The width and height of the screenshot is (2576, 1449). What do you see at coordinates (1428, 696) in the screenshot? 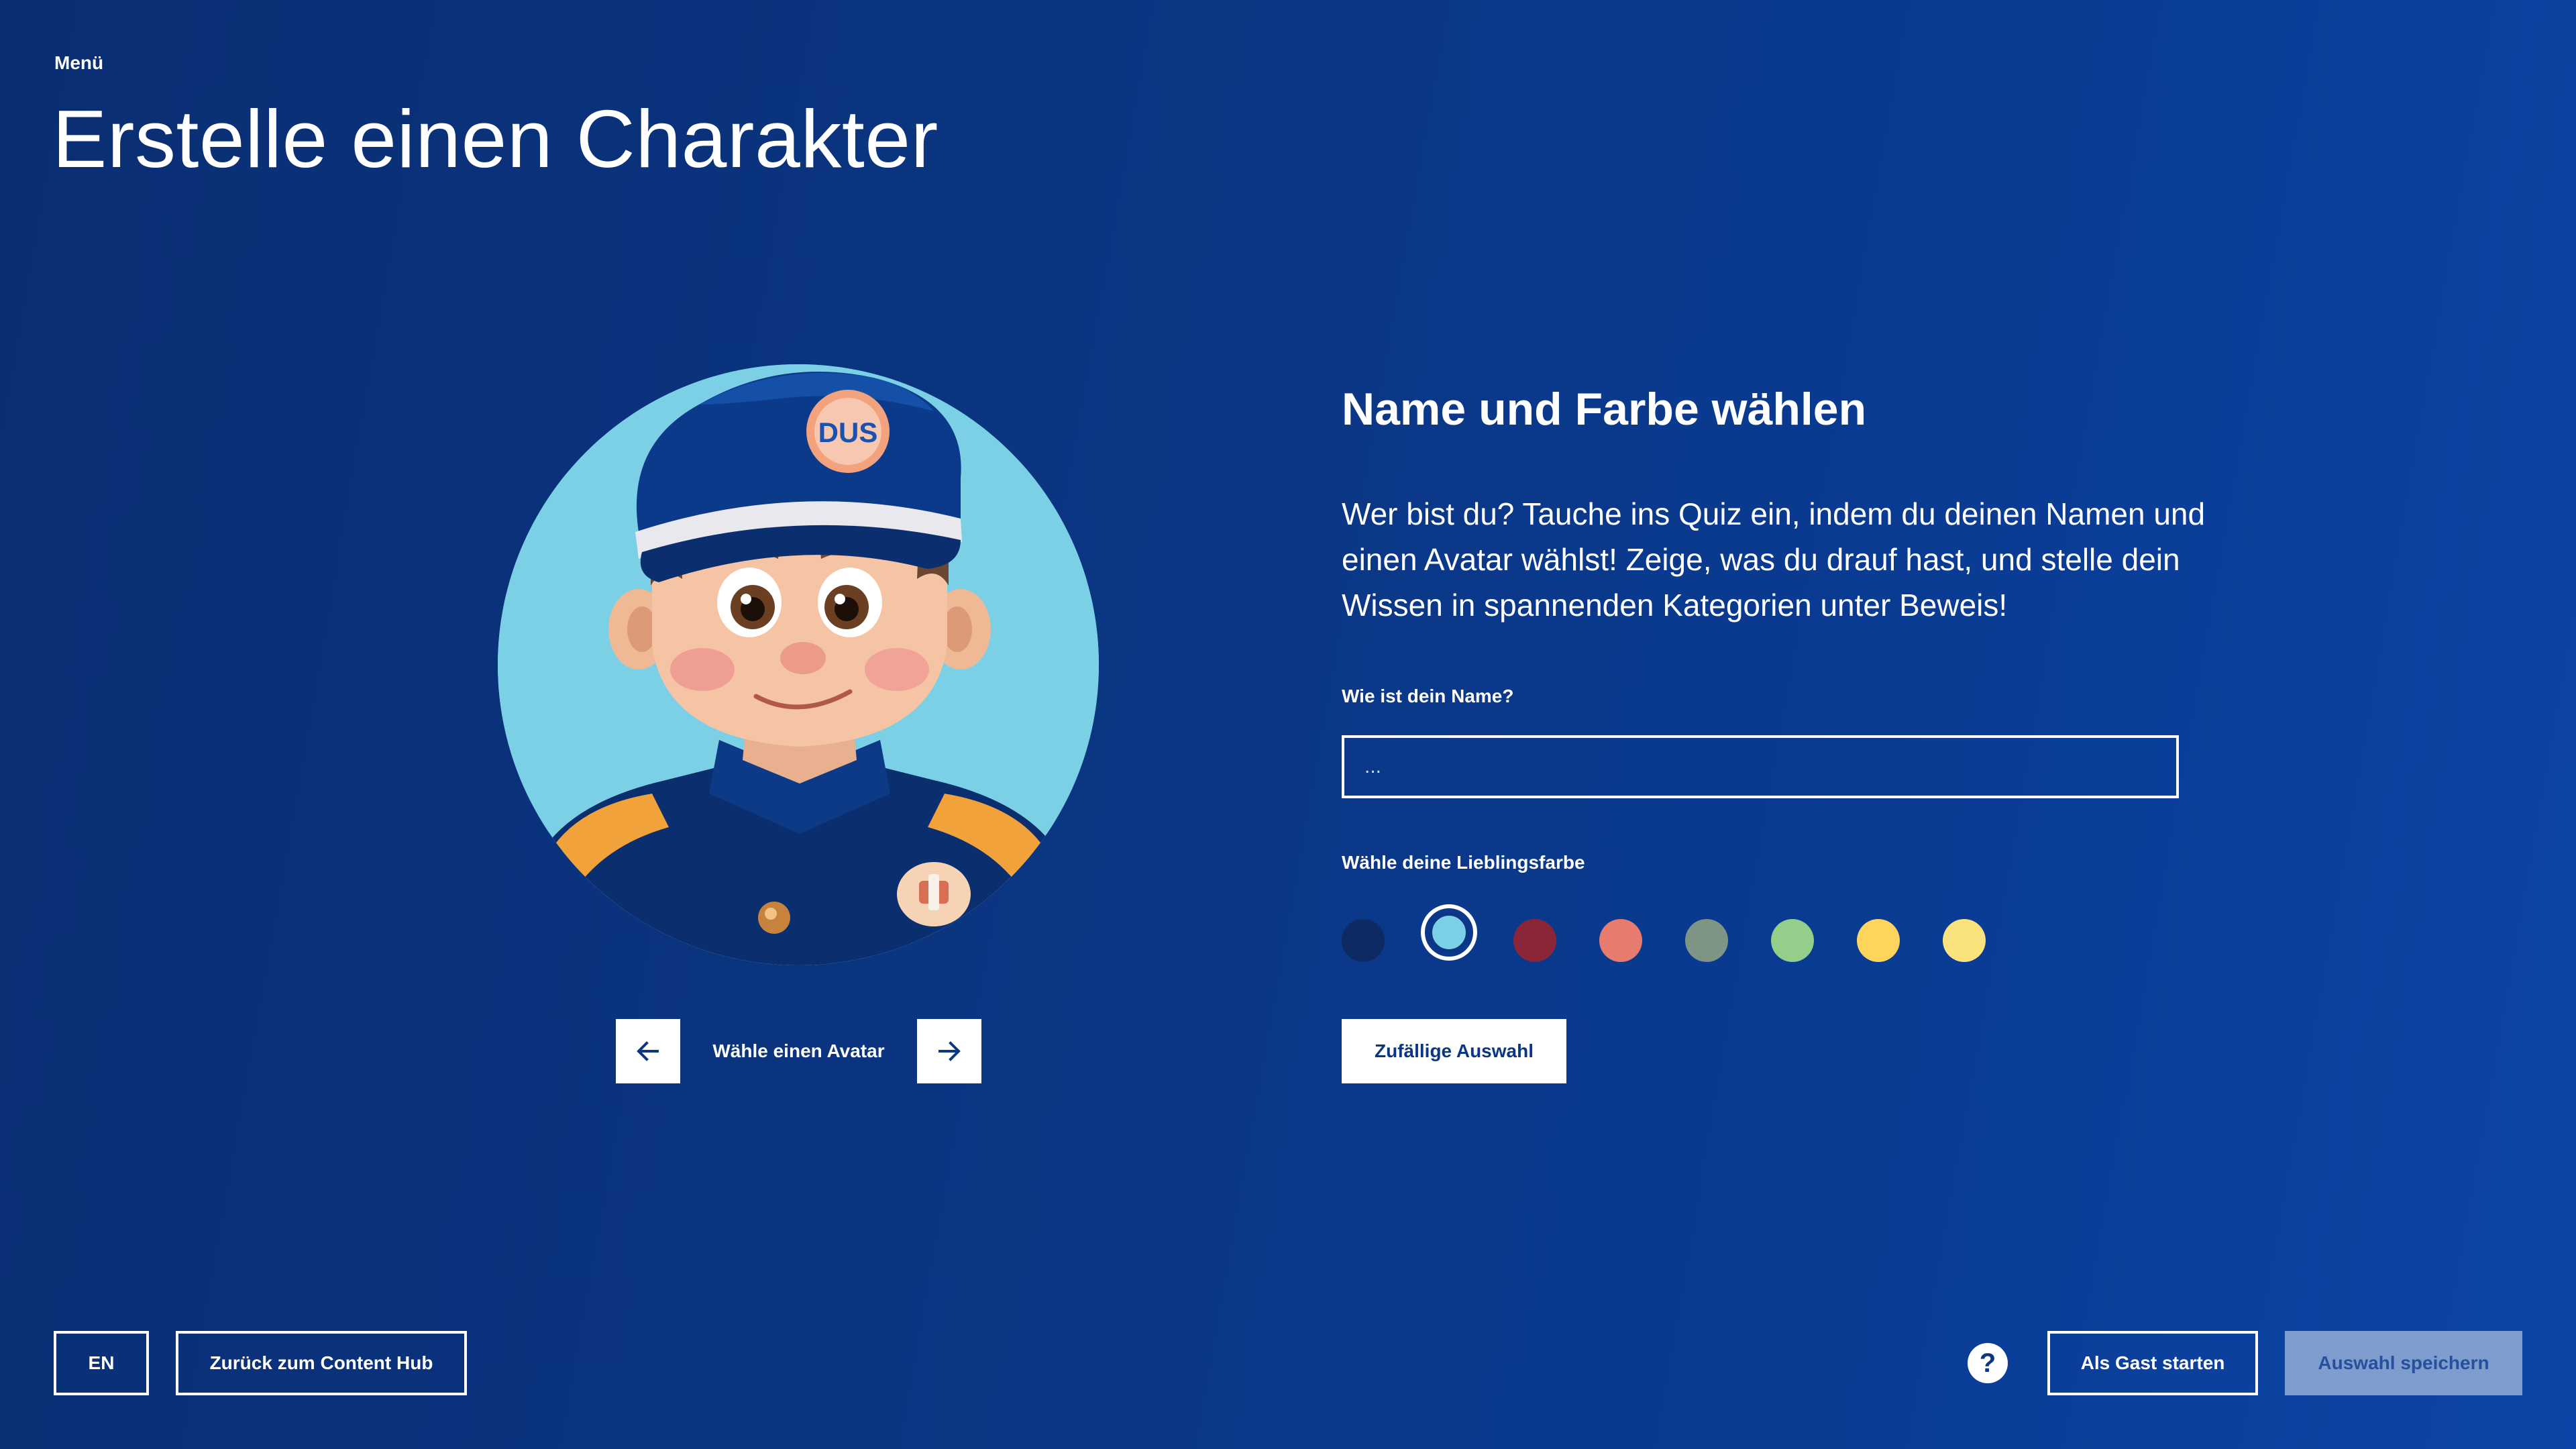
I see `name-field-label: Wie ist dein Name?` at bounding box center [1428, 696].